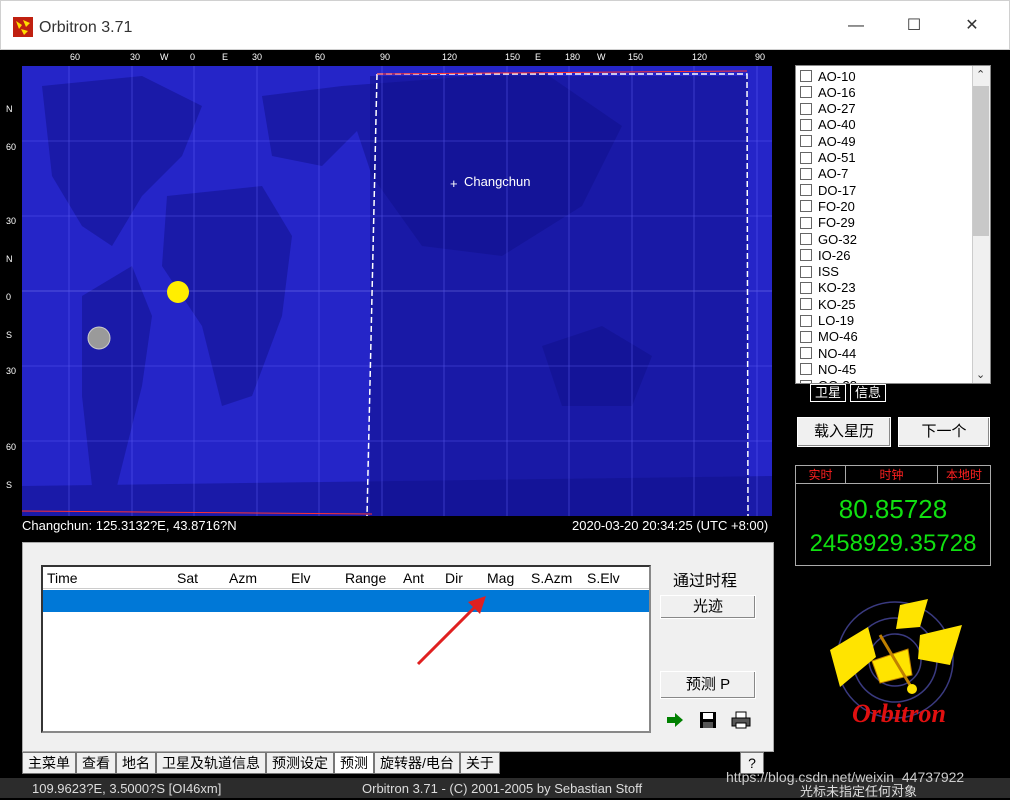 This screenshot has height=800, width=1010. I want to click on satellite-list-item: IO-26, so click(825, 255).